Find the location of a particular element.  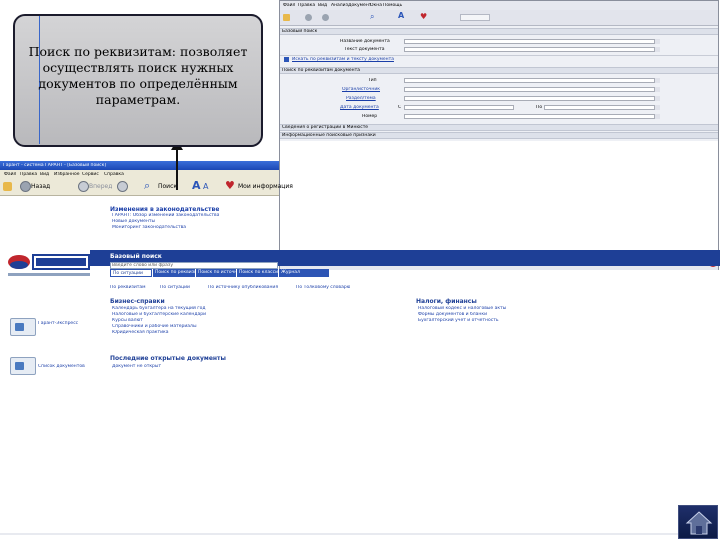

finance-link: Бухгалтерский учет и отчетность is located at coordinates (458, 320).